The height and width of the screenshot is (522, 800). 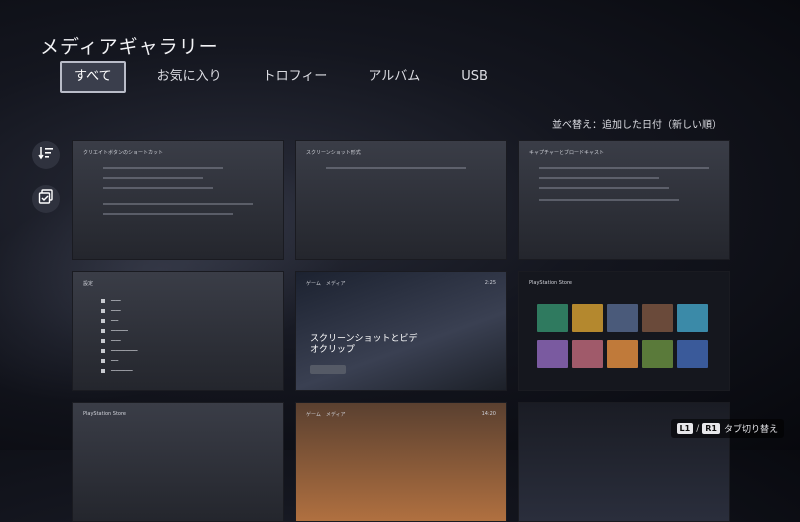 I want to click on settings-menu-row: ━━━━━━━, so click(x=114, y=330).